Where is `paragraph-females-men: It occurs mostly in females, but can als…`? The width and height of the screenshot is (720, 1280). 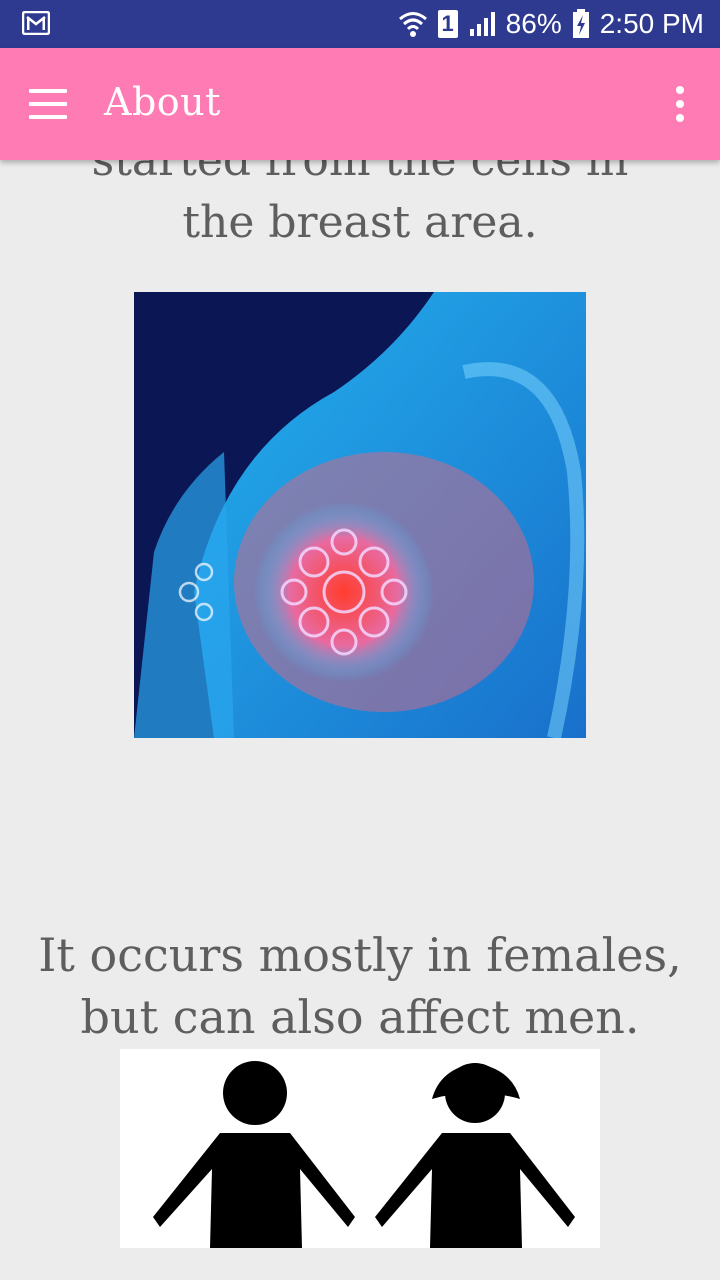 paragraph-females-men: It occurs mostly in females, but can als… is located at coordinates (360, 986).